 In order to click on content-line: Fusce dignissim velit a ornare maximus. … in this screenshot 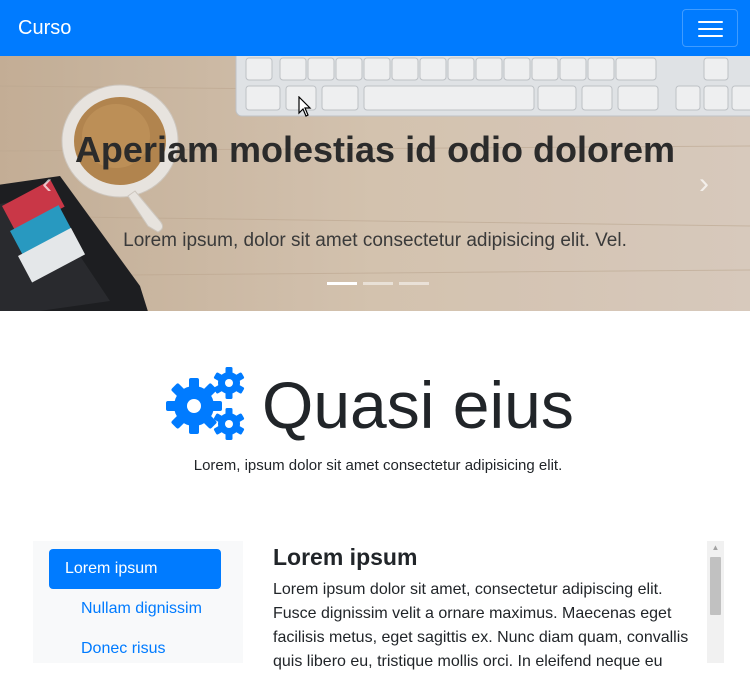, I will do `click(472, 613)`.